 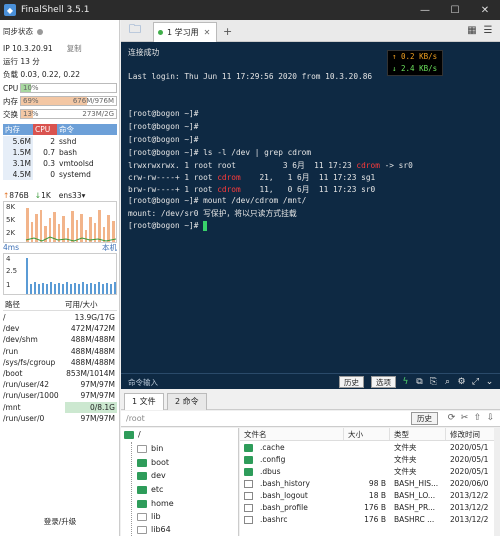 I want to click on net-interface-select: ens33, so click(x=70, y=195).